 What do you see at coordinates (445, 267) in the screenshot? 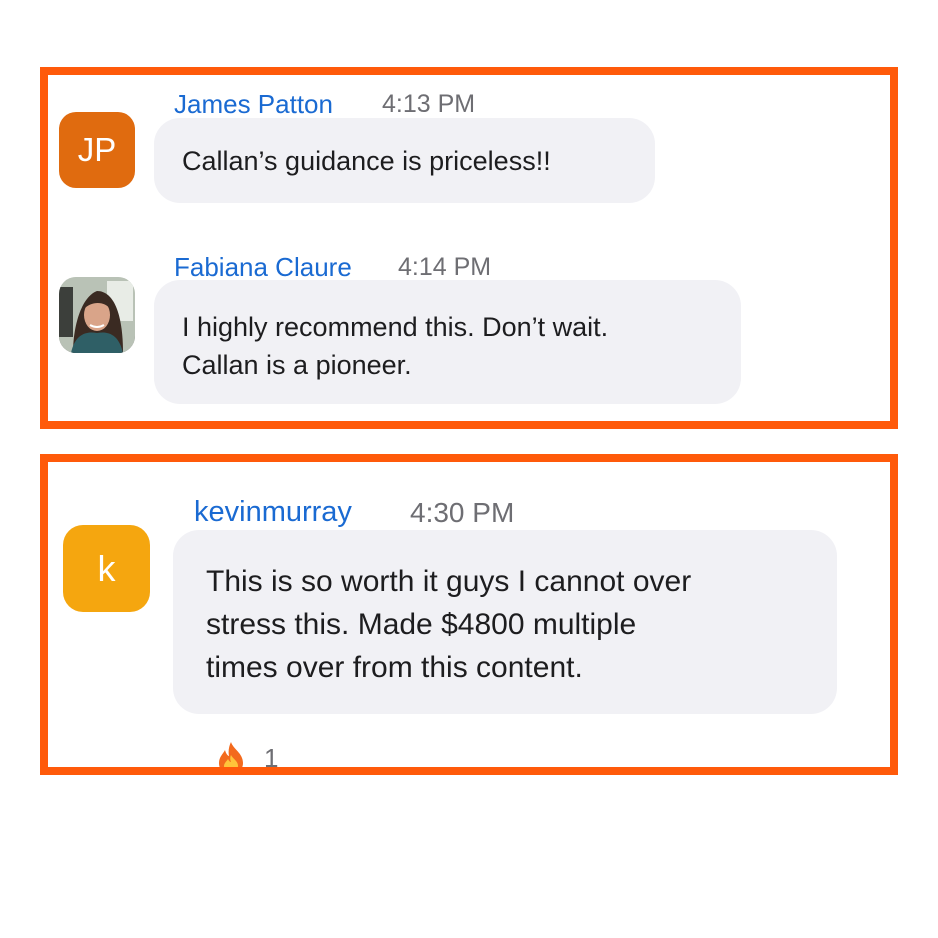
I see `message-timestamp: 4:14 PM` at bounding box center [445, 267].